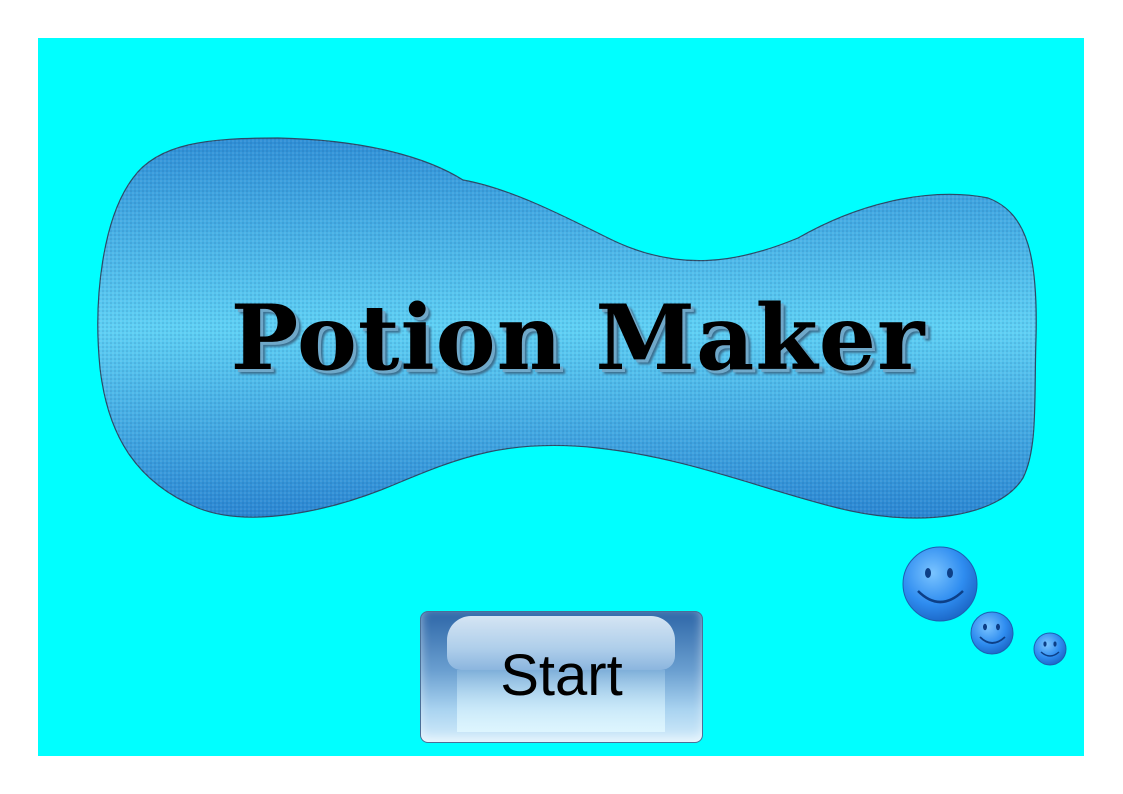 The height and width of the screenshot is (794, 1123). Describe the element at coordinates (1050, 649) in the screenshot. I see `smiley-face-icon-small` at that location.